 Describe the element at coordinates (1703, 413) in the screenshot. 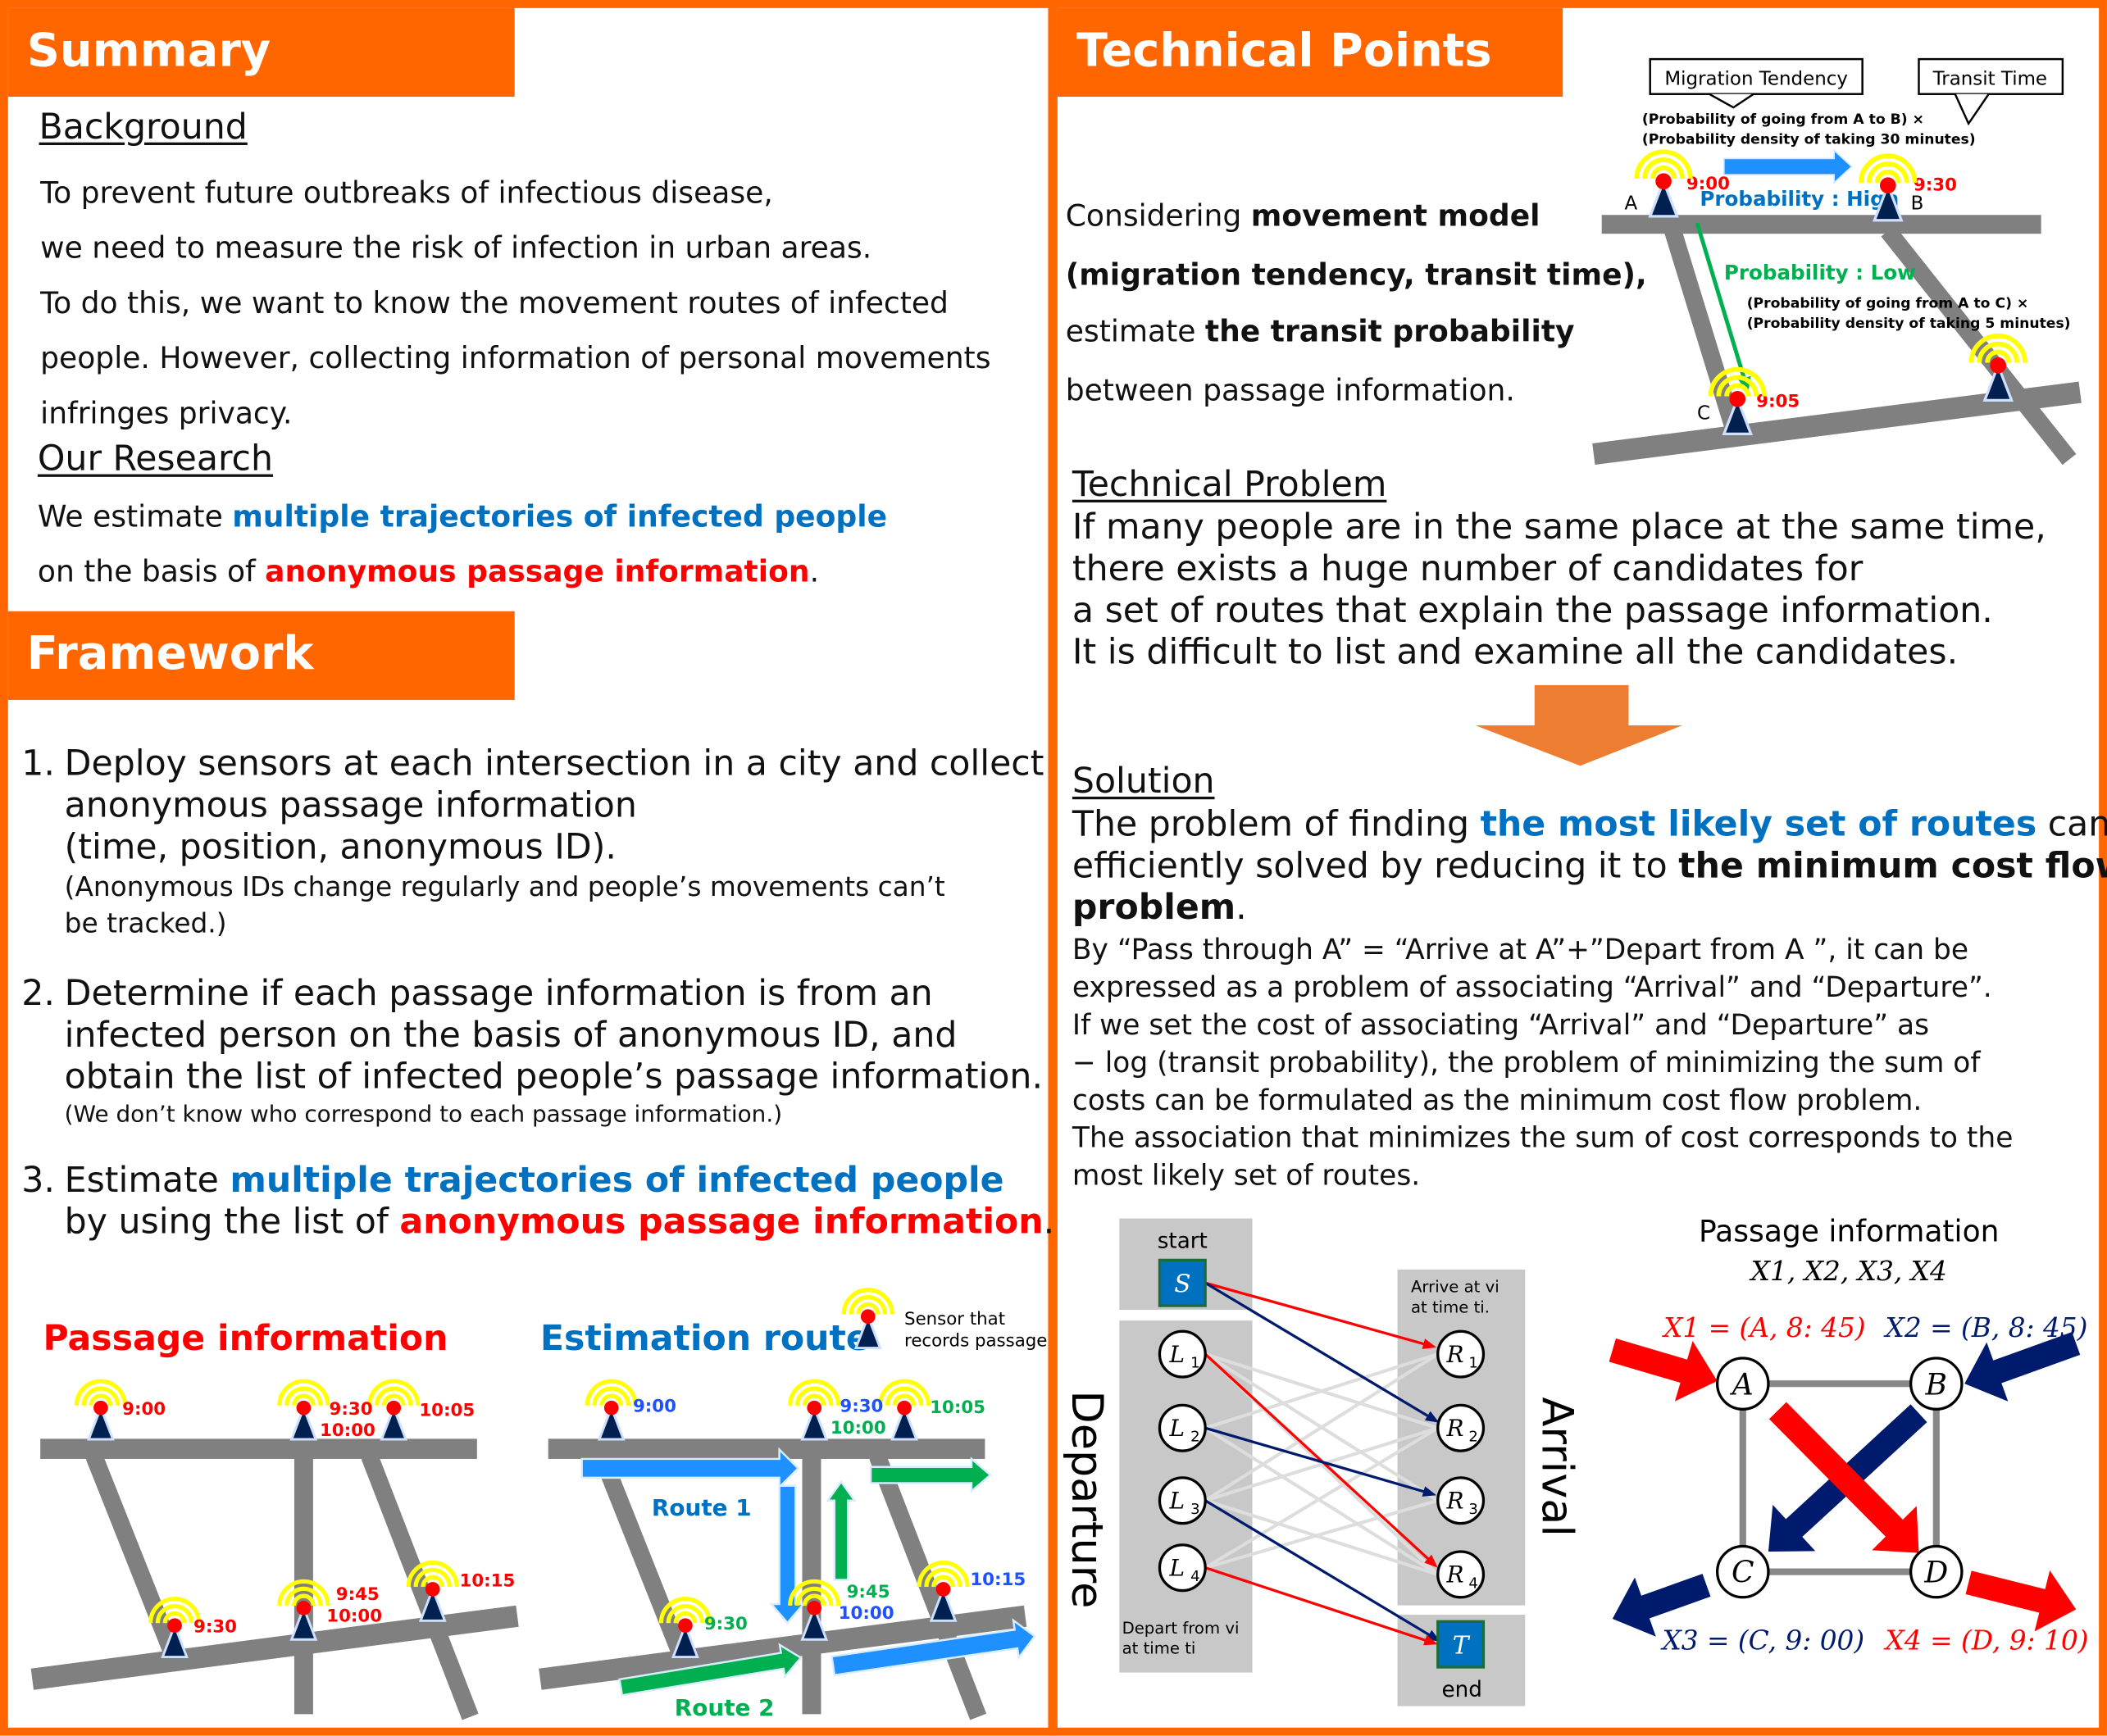

I see `node-label-c: C` at that location.